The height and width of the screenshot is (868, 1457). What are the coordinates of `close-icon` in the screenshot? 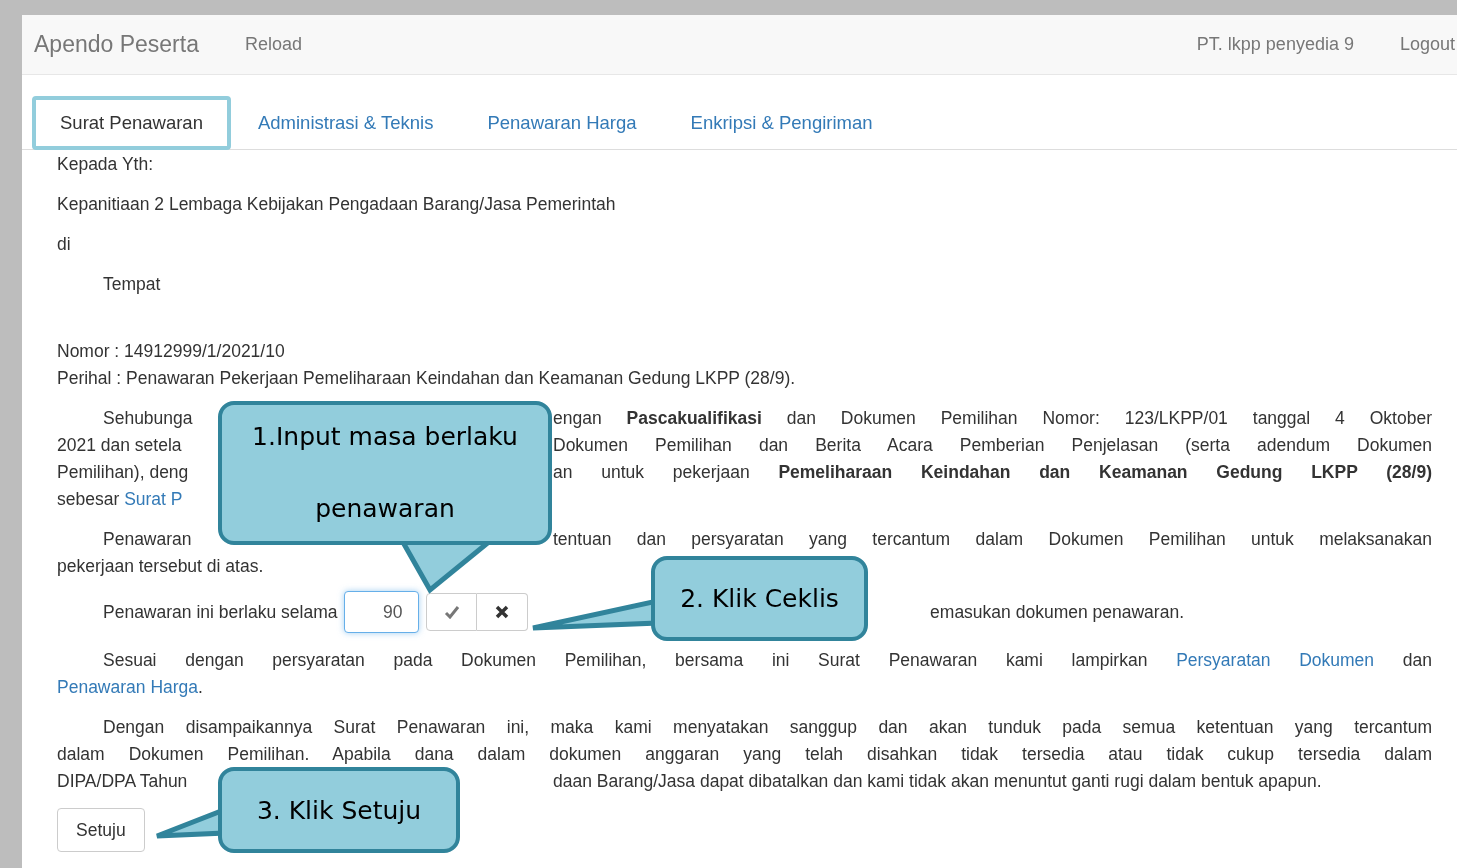 It's located at (502, 612).